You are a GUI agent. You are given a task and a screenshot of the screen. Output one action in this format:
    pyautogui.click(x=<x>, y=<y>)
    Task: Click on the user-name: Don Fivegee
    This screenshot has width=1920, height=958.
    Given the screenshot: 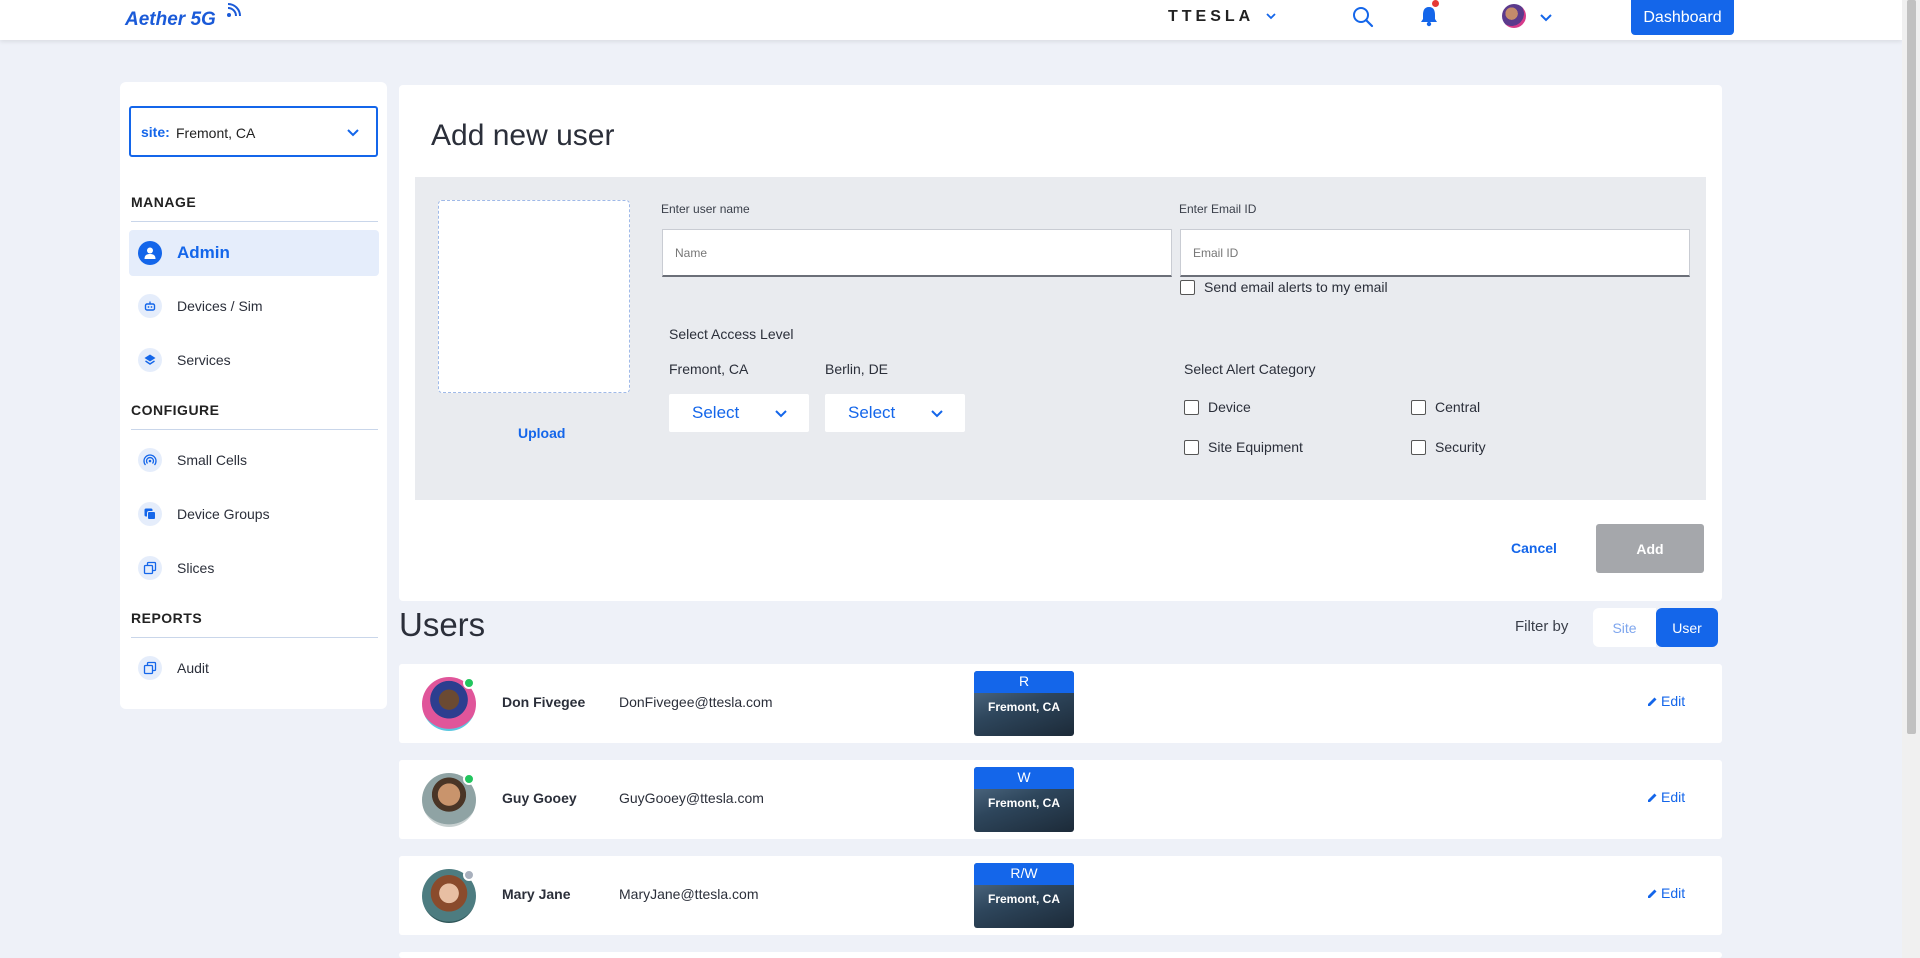 What is the action you would take?
    pyautogui.click(x=544, y=702)
    